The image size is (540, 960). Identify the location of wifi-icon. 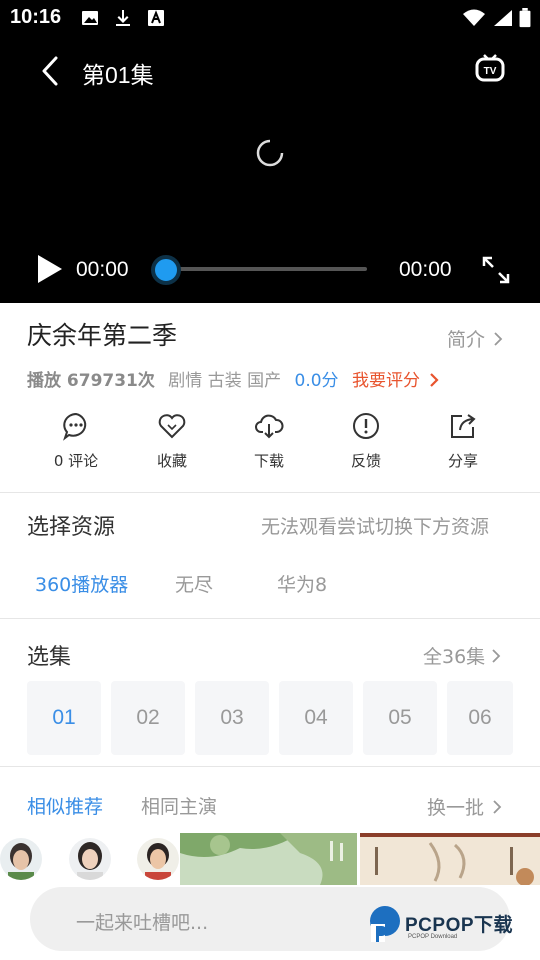
(474, 17).